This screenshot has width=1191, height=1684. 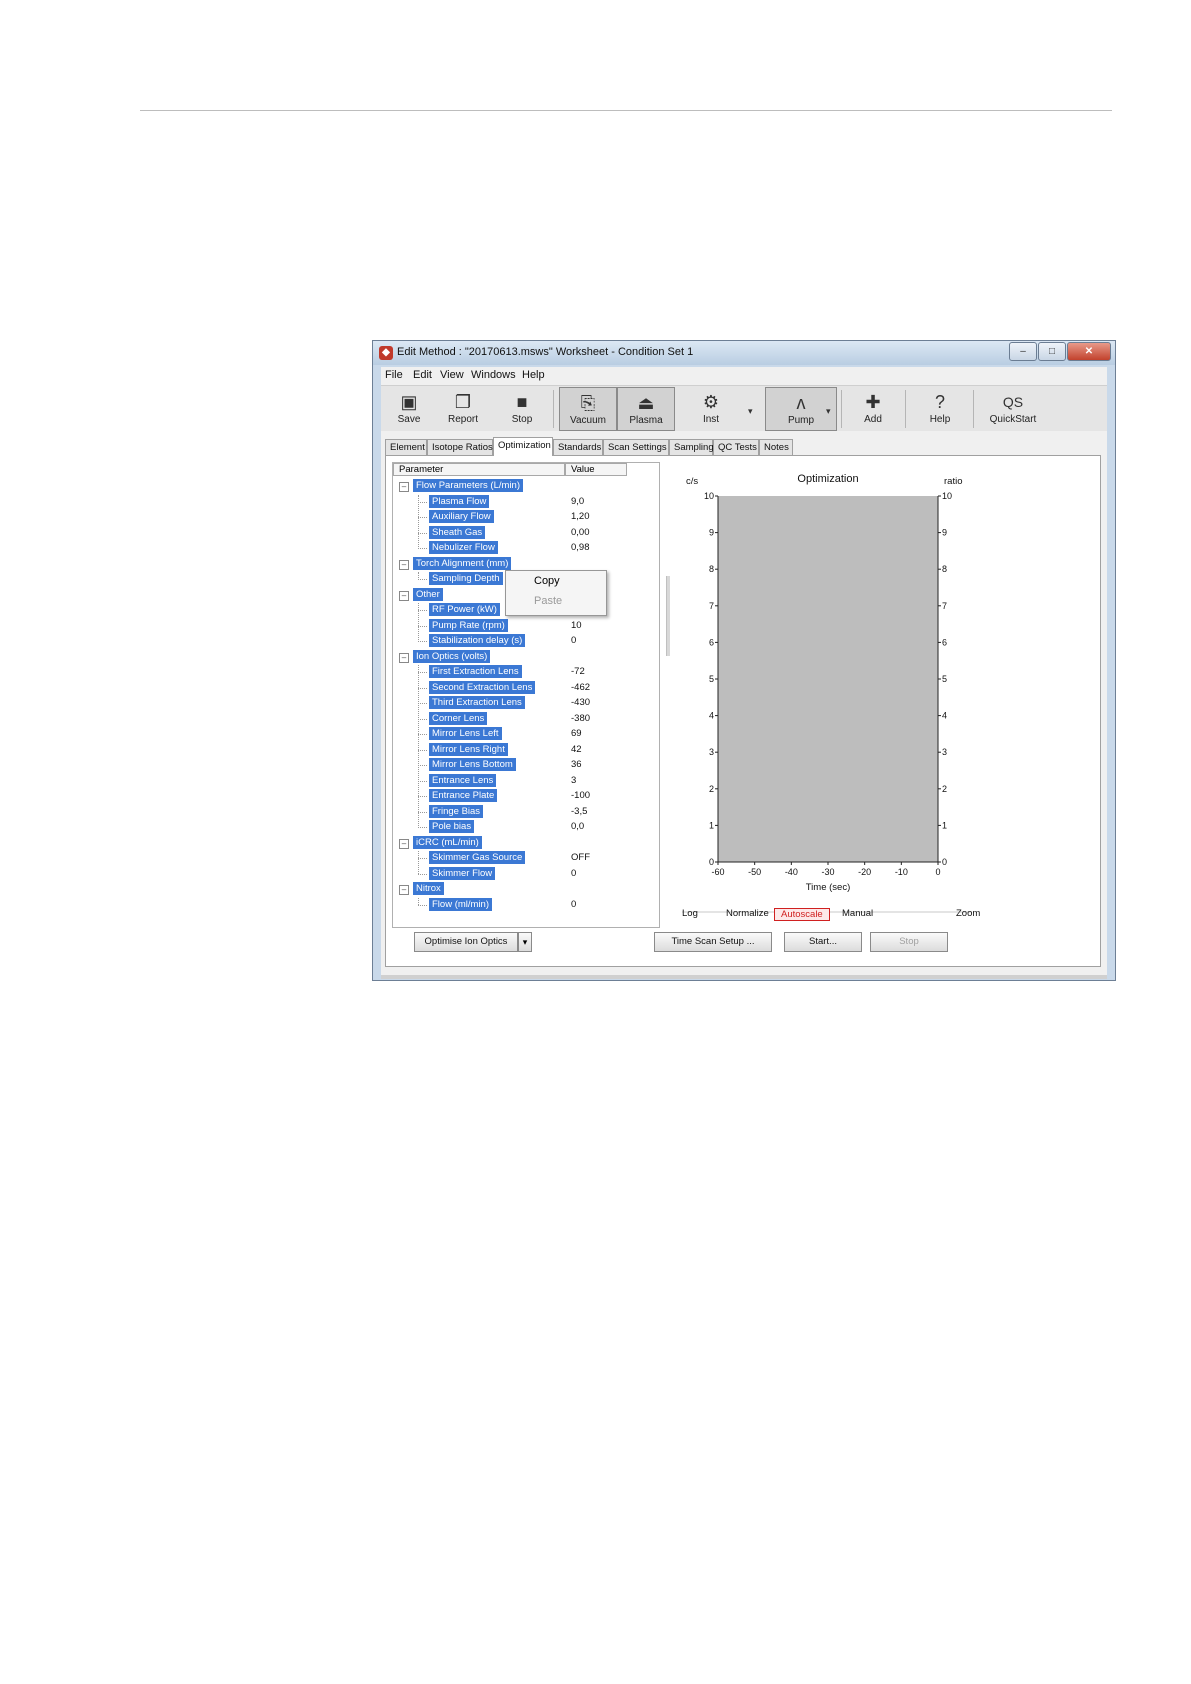 I want to click on tab-notes: Notes, so click(x=776, y=447).